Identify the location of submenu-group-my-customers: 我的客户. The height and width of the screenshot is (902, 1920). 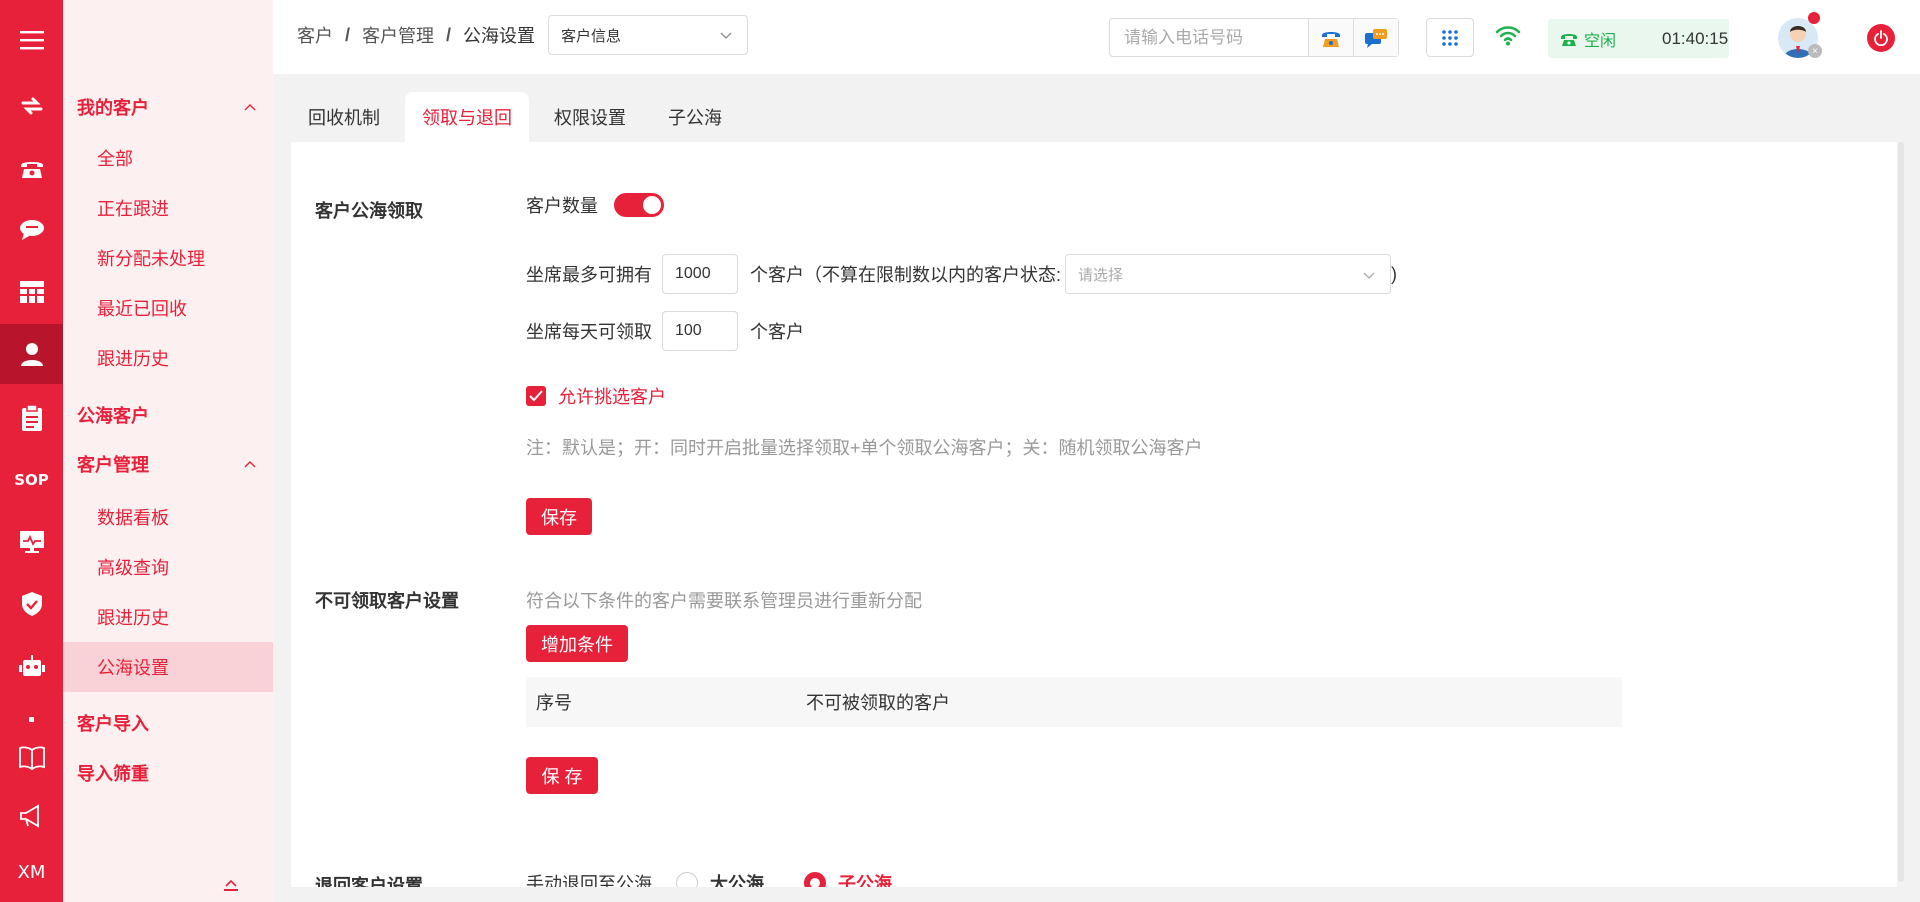
(172, 107).